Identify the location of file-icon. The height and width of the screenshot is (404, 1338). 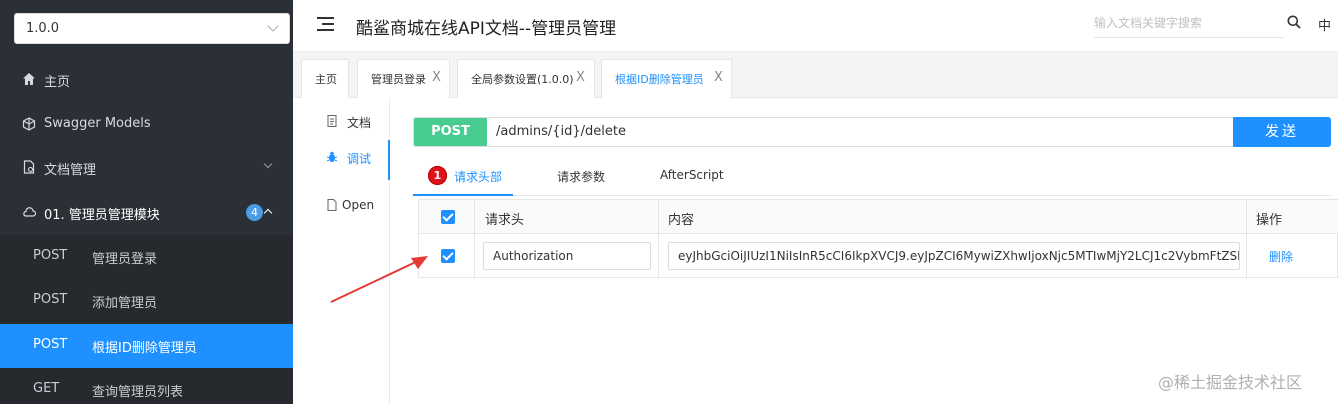
(332, 205).